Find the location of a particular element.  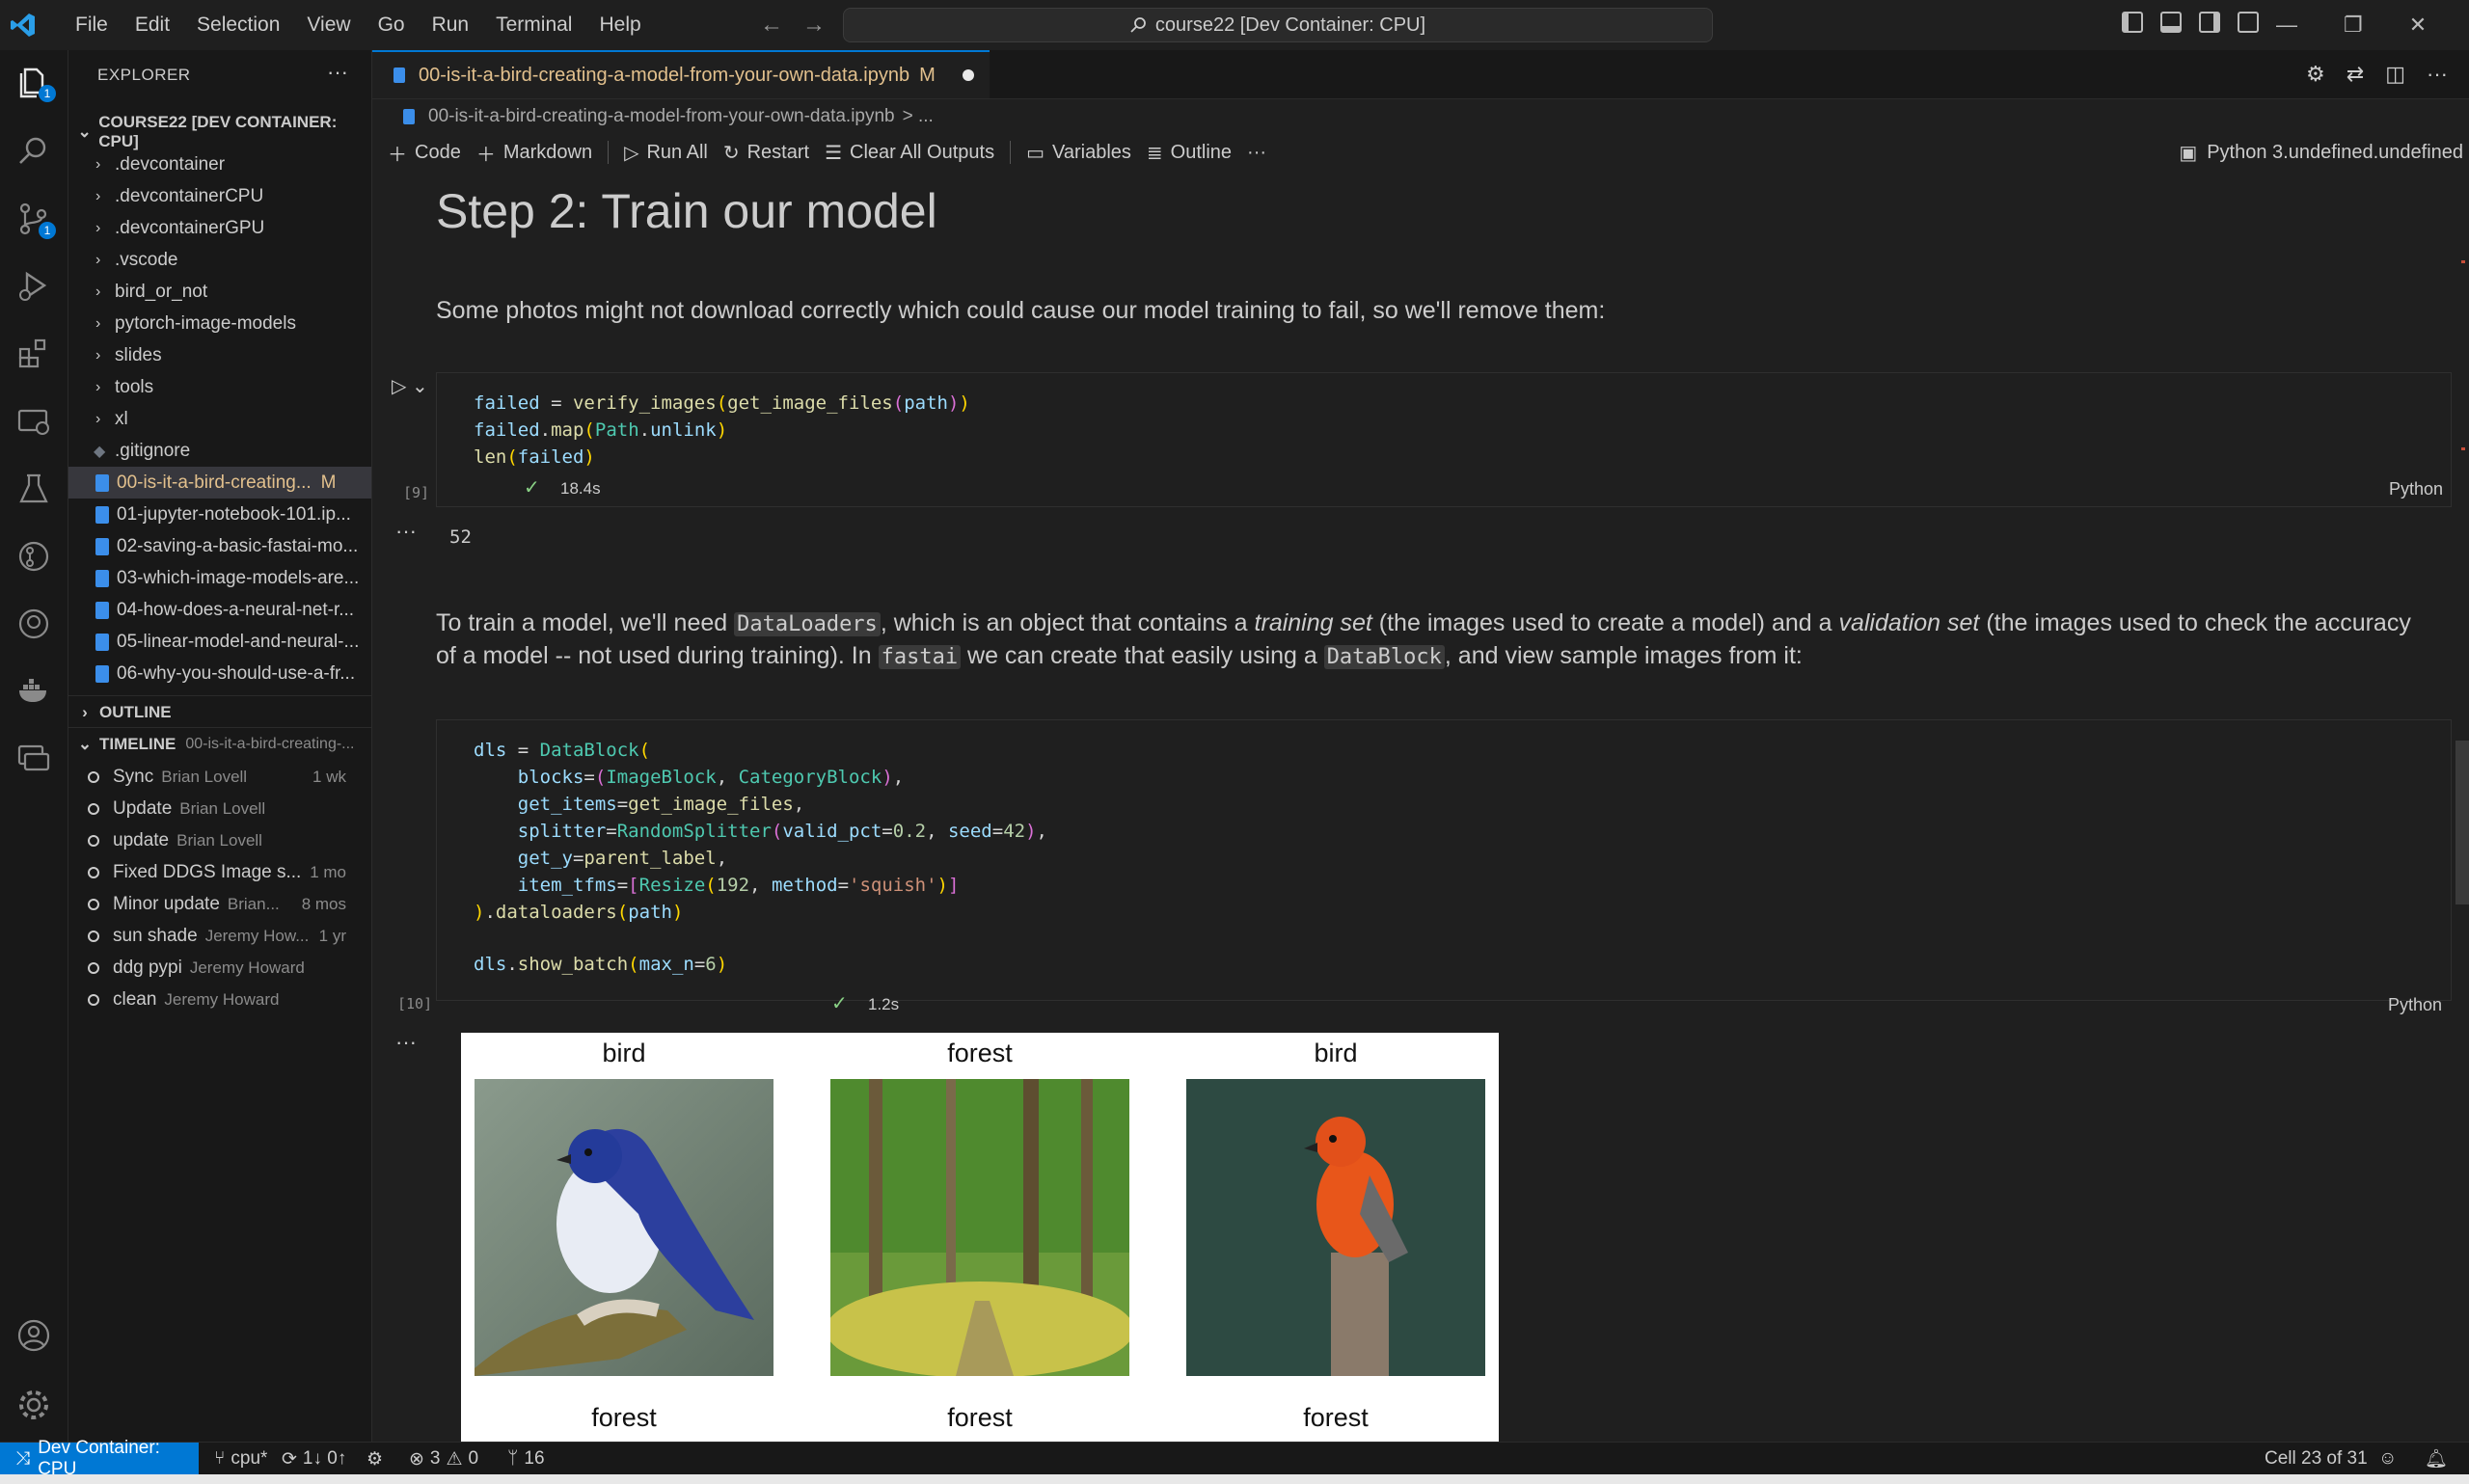

remote-indicator: ⤨ Dev Container: CPU is located at coordinates (100, 1458).